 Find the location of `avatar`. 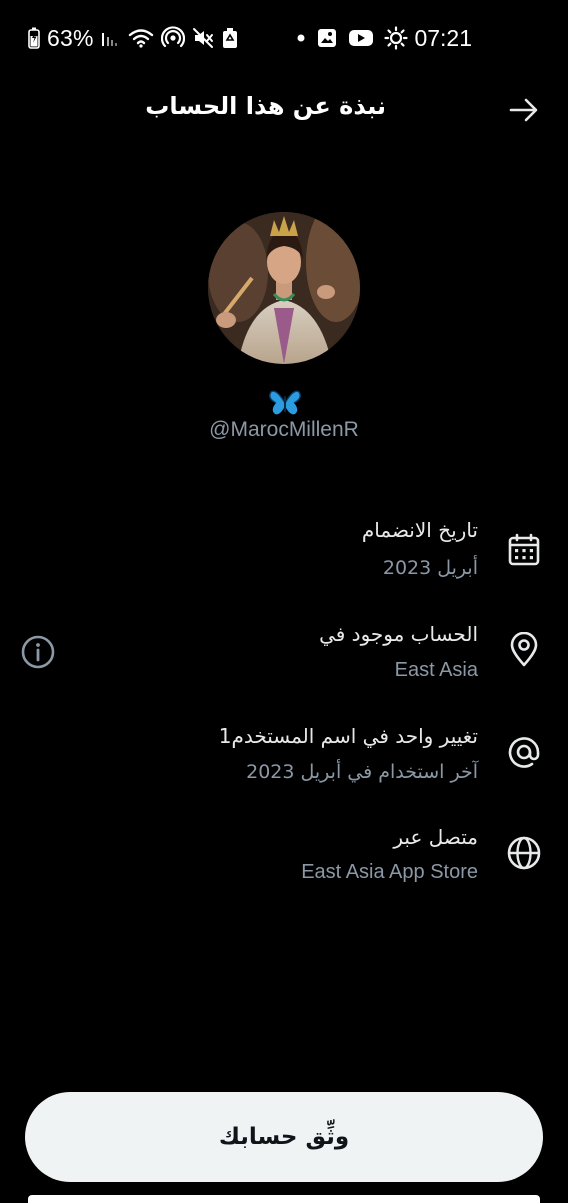

avatar is located at coordinates (284, 288).